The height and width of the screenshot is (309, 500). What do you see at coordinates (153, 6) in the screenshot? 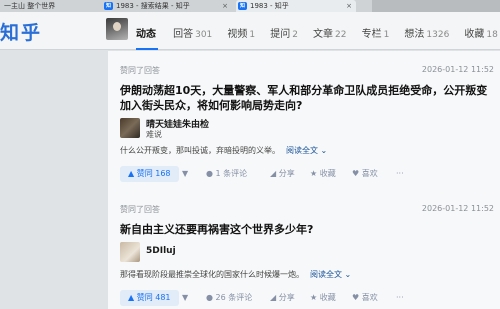
I see `browser-tab-label: 1983 - 搜索结果 - 知乎` at bounding box center [153, 6].